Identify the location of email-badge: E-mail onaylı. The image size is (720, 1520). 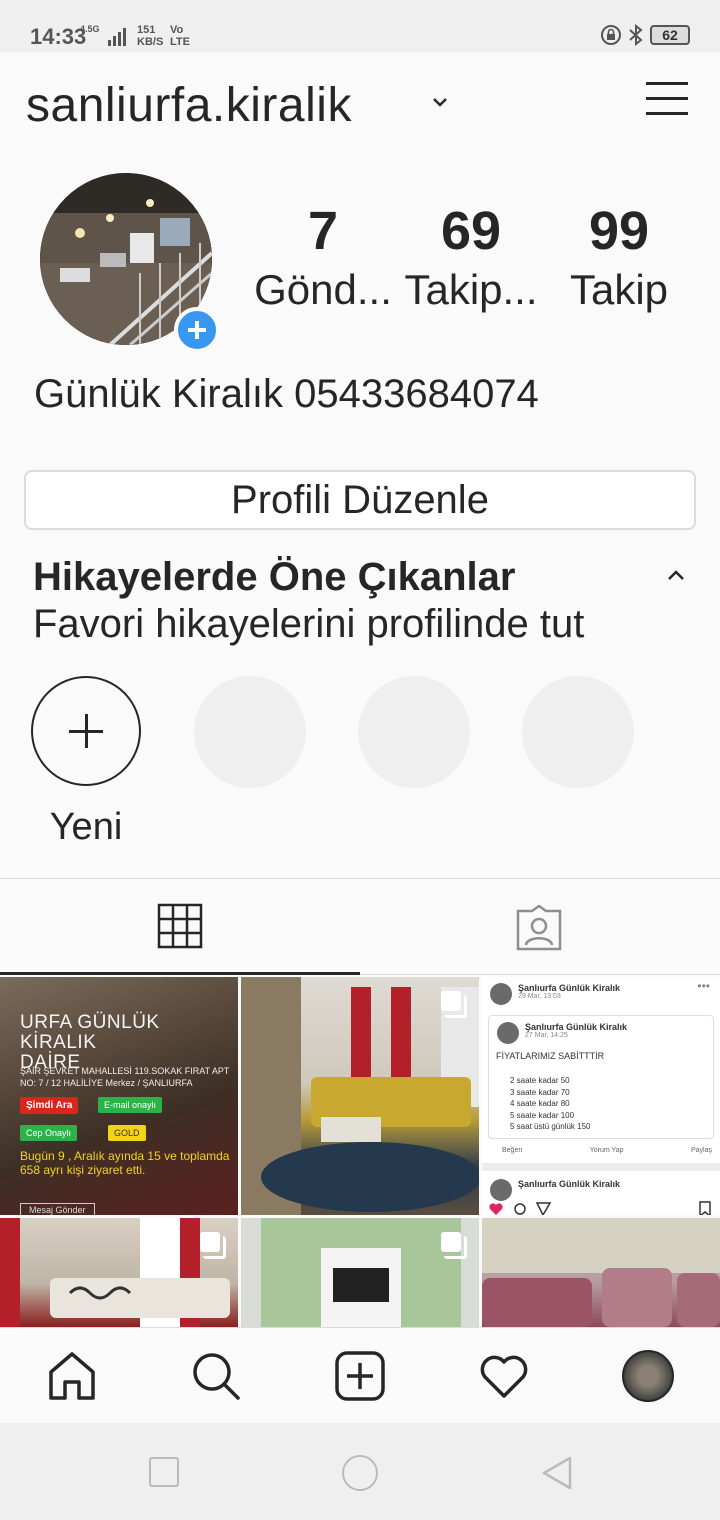
(130, 1105).